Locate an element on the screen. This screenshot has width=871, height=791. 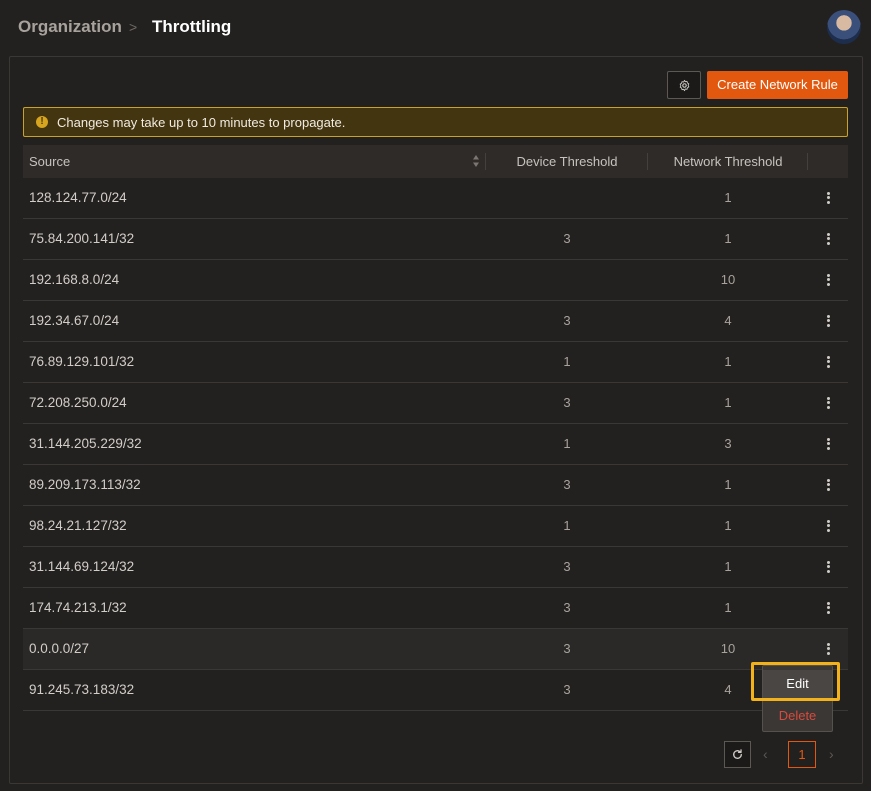
table-row: 31.144.205.229/32 1 3 is located at coordinates (435, 444).